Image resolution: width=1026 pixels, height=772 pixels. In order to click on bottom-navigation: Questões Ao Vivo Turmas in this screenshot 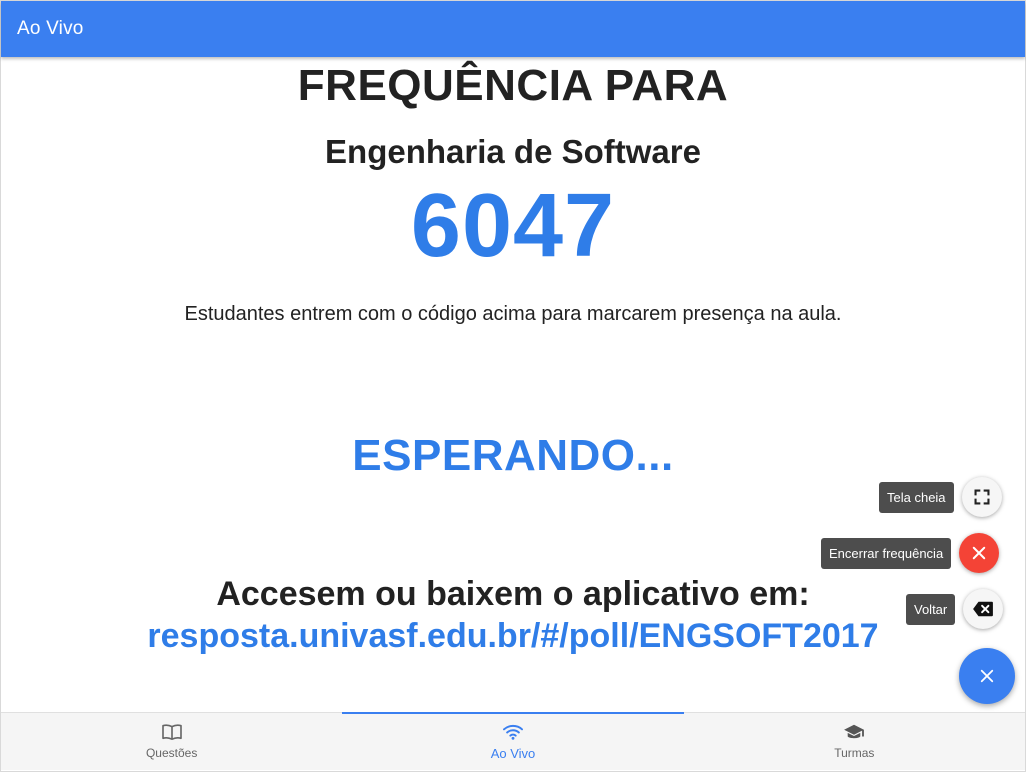, I will do `click(513, 741)`.